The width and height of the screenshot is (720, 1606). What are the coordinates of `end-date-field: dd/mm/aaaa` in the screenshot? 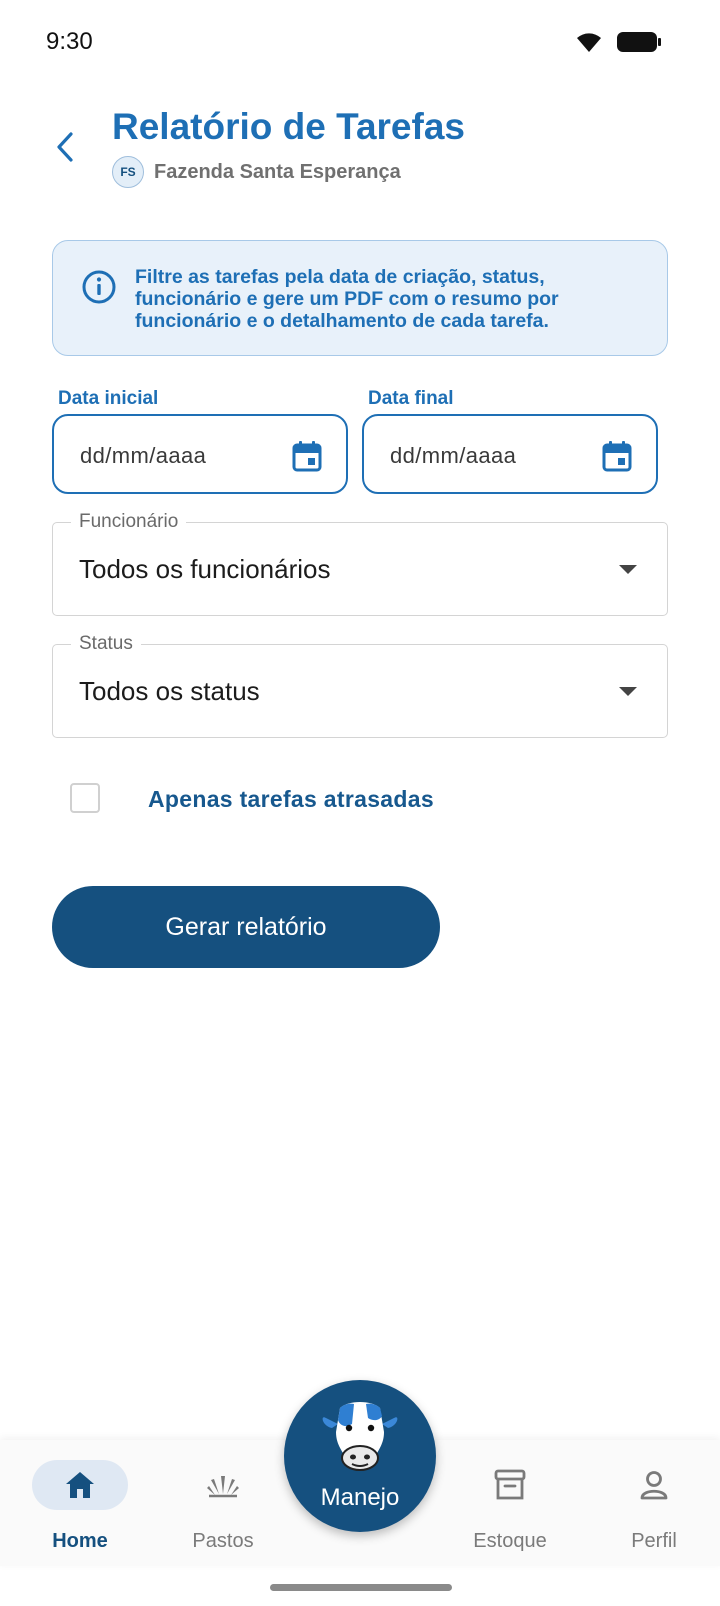 It's located at (510, 454).